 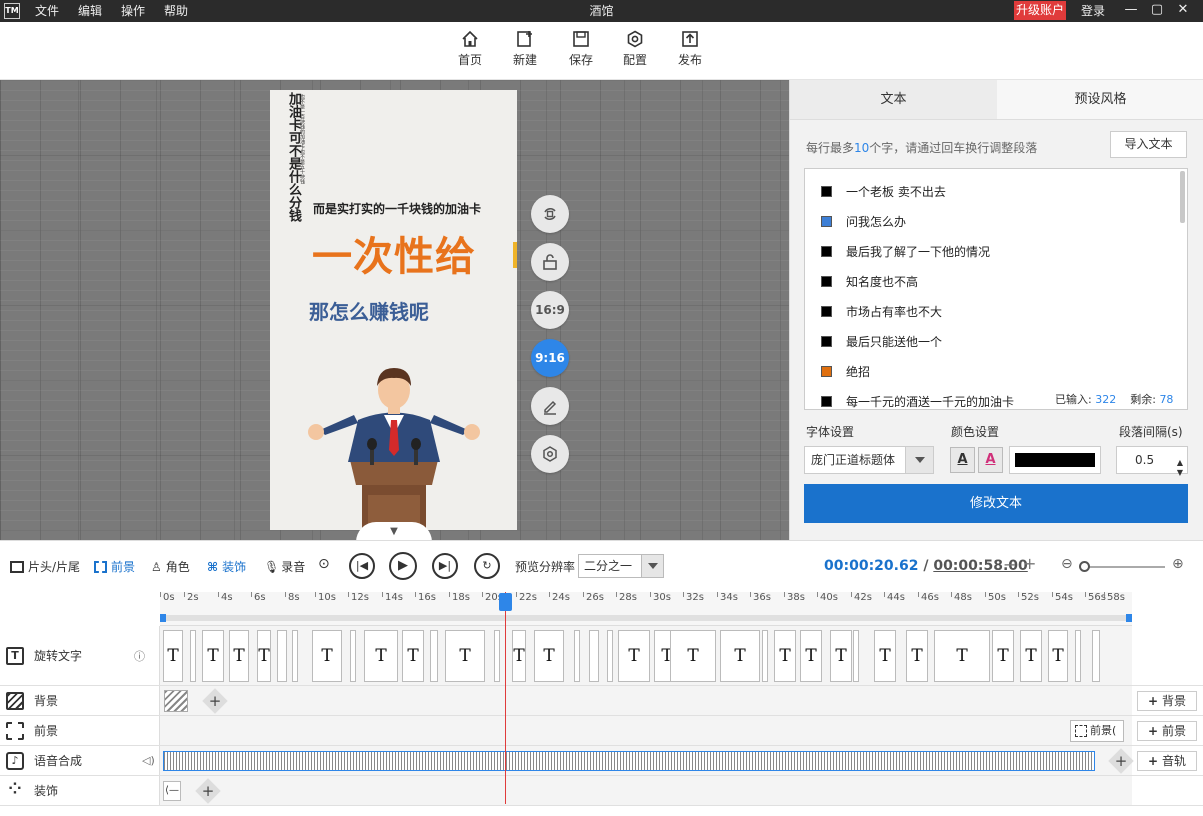 I want to click on role-tab: ♙ 角色, so click(x=170, y=566).